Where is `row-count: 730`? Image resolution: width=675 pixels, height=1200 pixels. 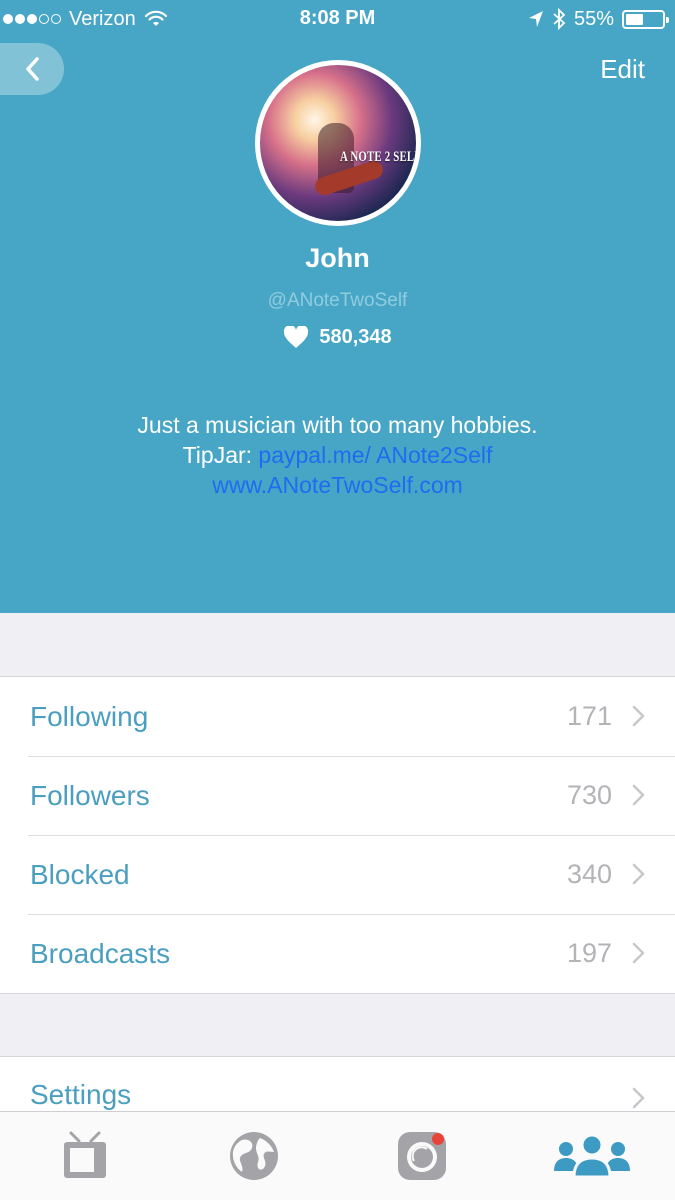 row-count: 730 is located at coordinates (589, 795).